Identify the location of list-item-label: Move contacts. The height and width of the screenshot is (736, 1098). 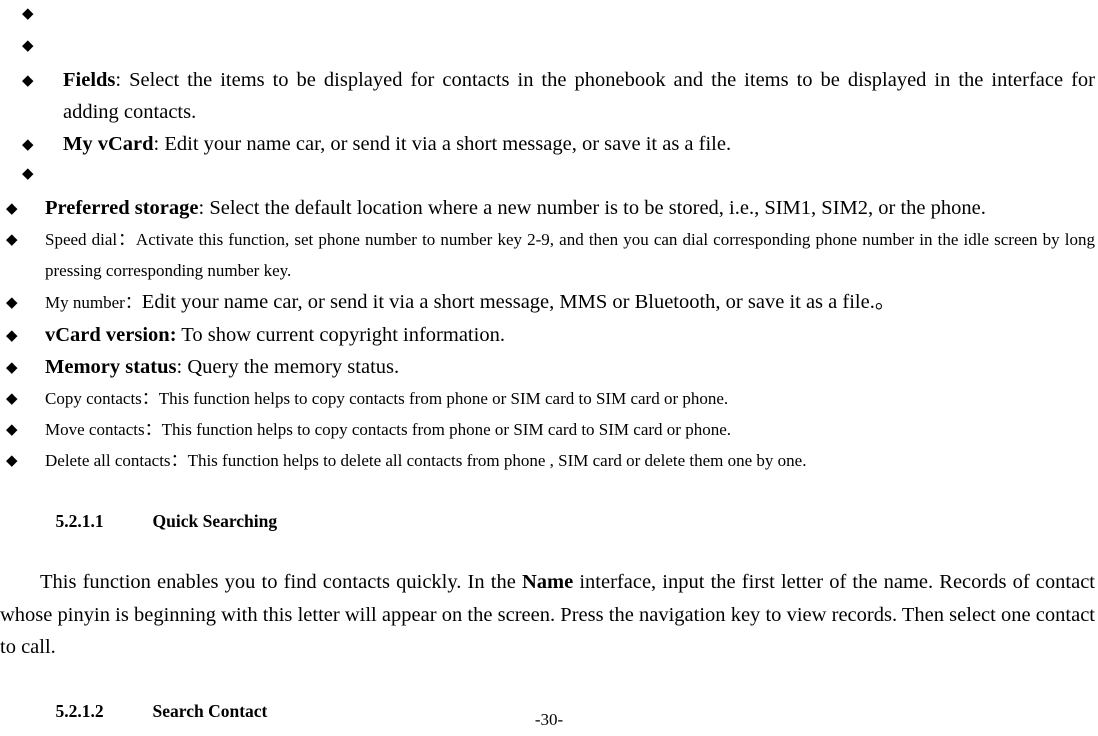
(95, 429).